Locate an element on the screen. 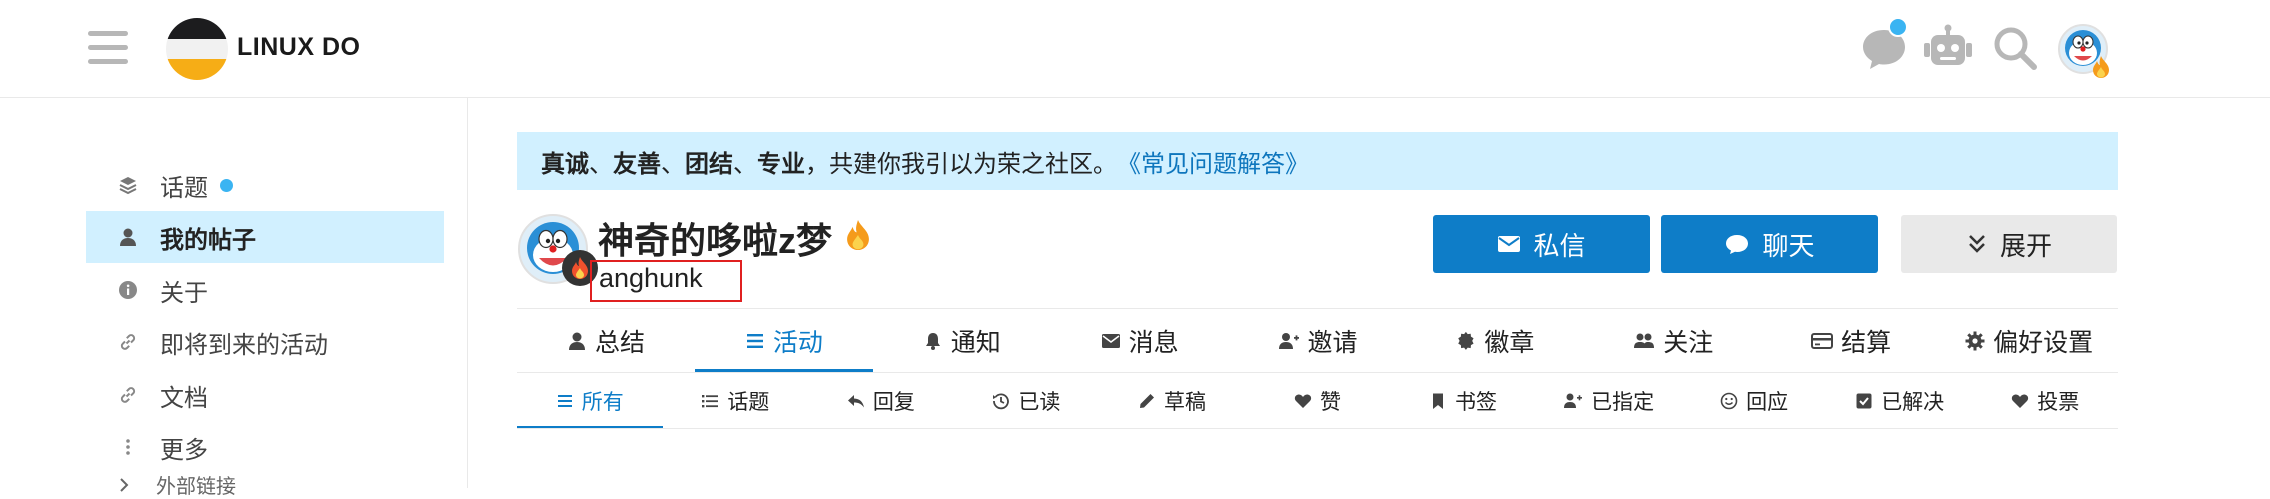 This screenshot has width=2270, height=499. sidebar-item-events: 即将到来的活动 is located at coordinates (265, 342).